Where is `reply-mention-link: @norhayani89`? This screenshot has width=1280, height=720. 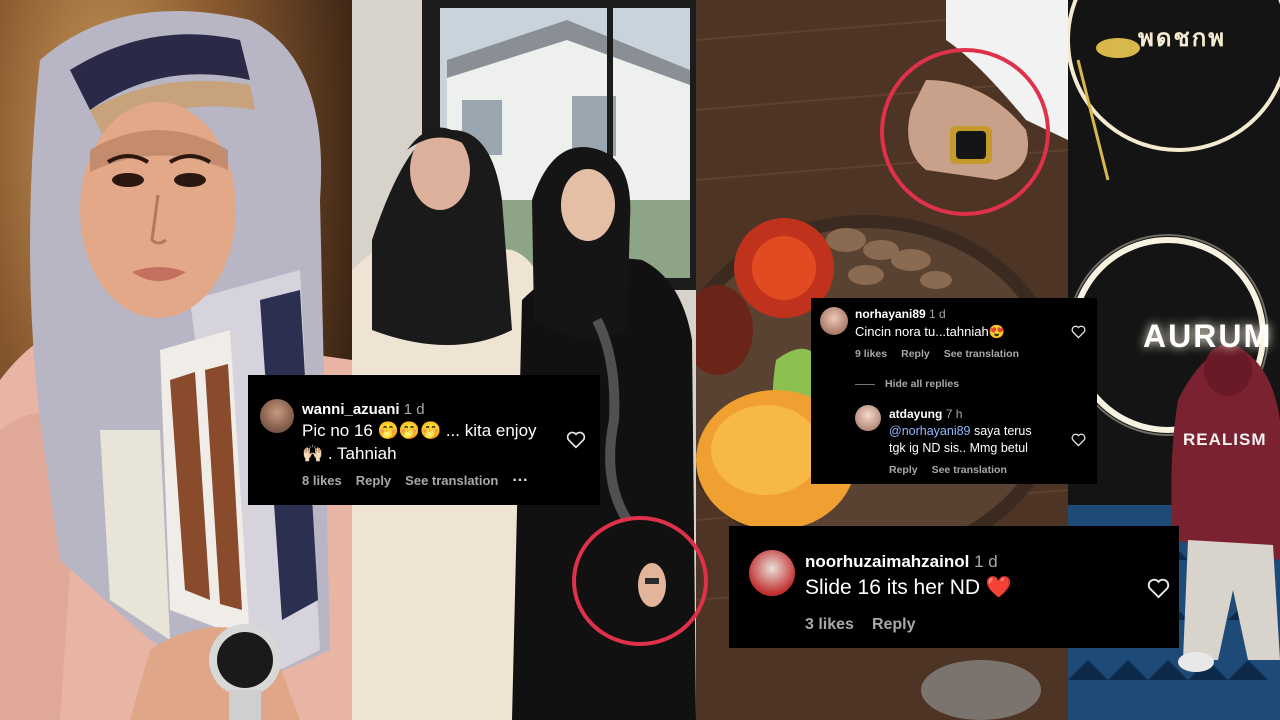 reply-mention-link: @norhayani89 is located at coordinates (930, 431).